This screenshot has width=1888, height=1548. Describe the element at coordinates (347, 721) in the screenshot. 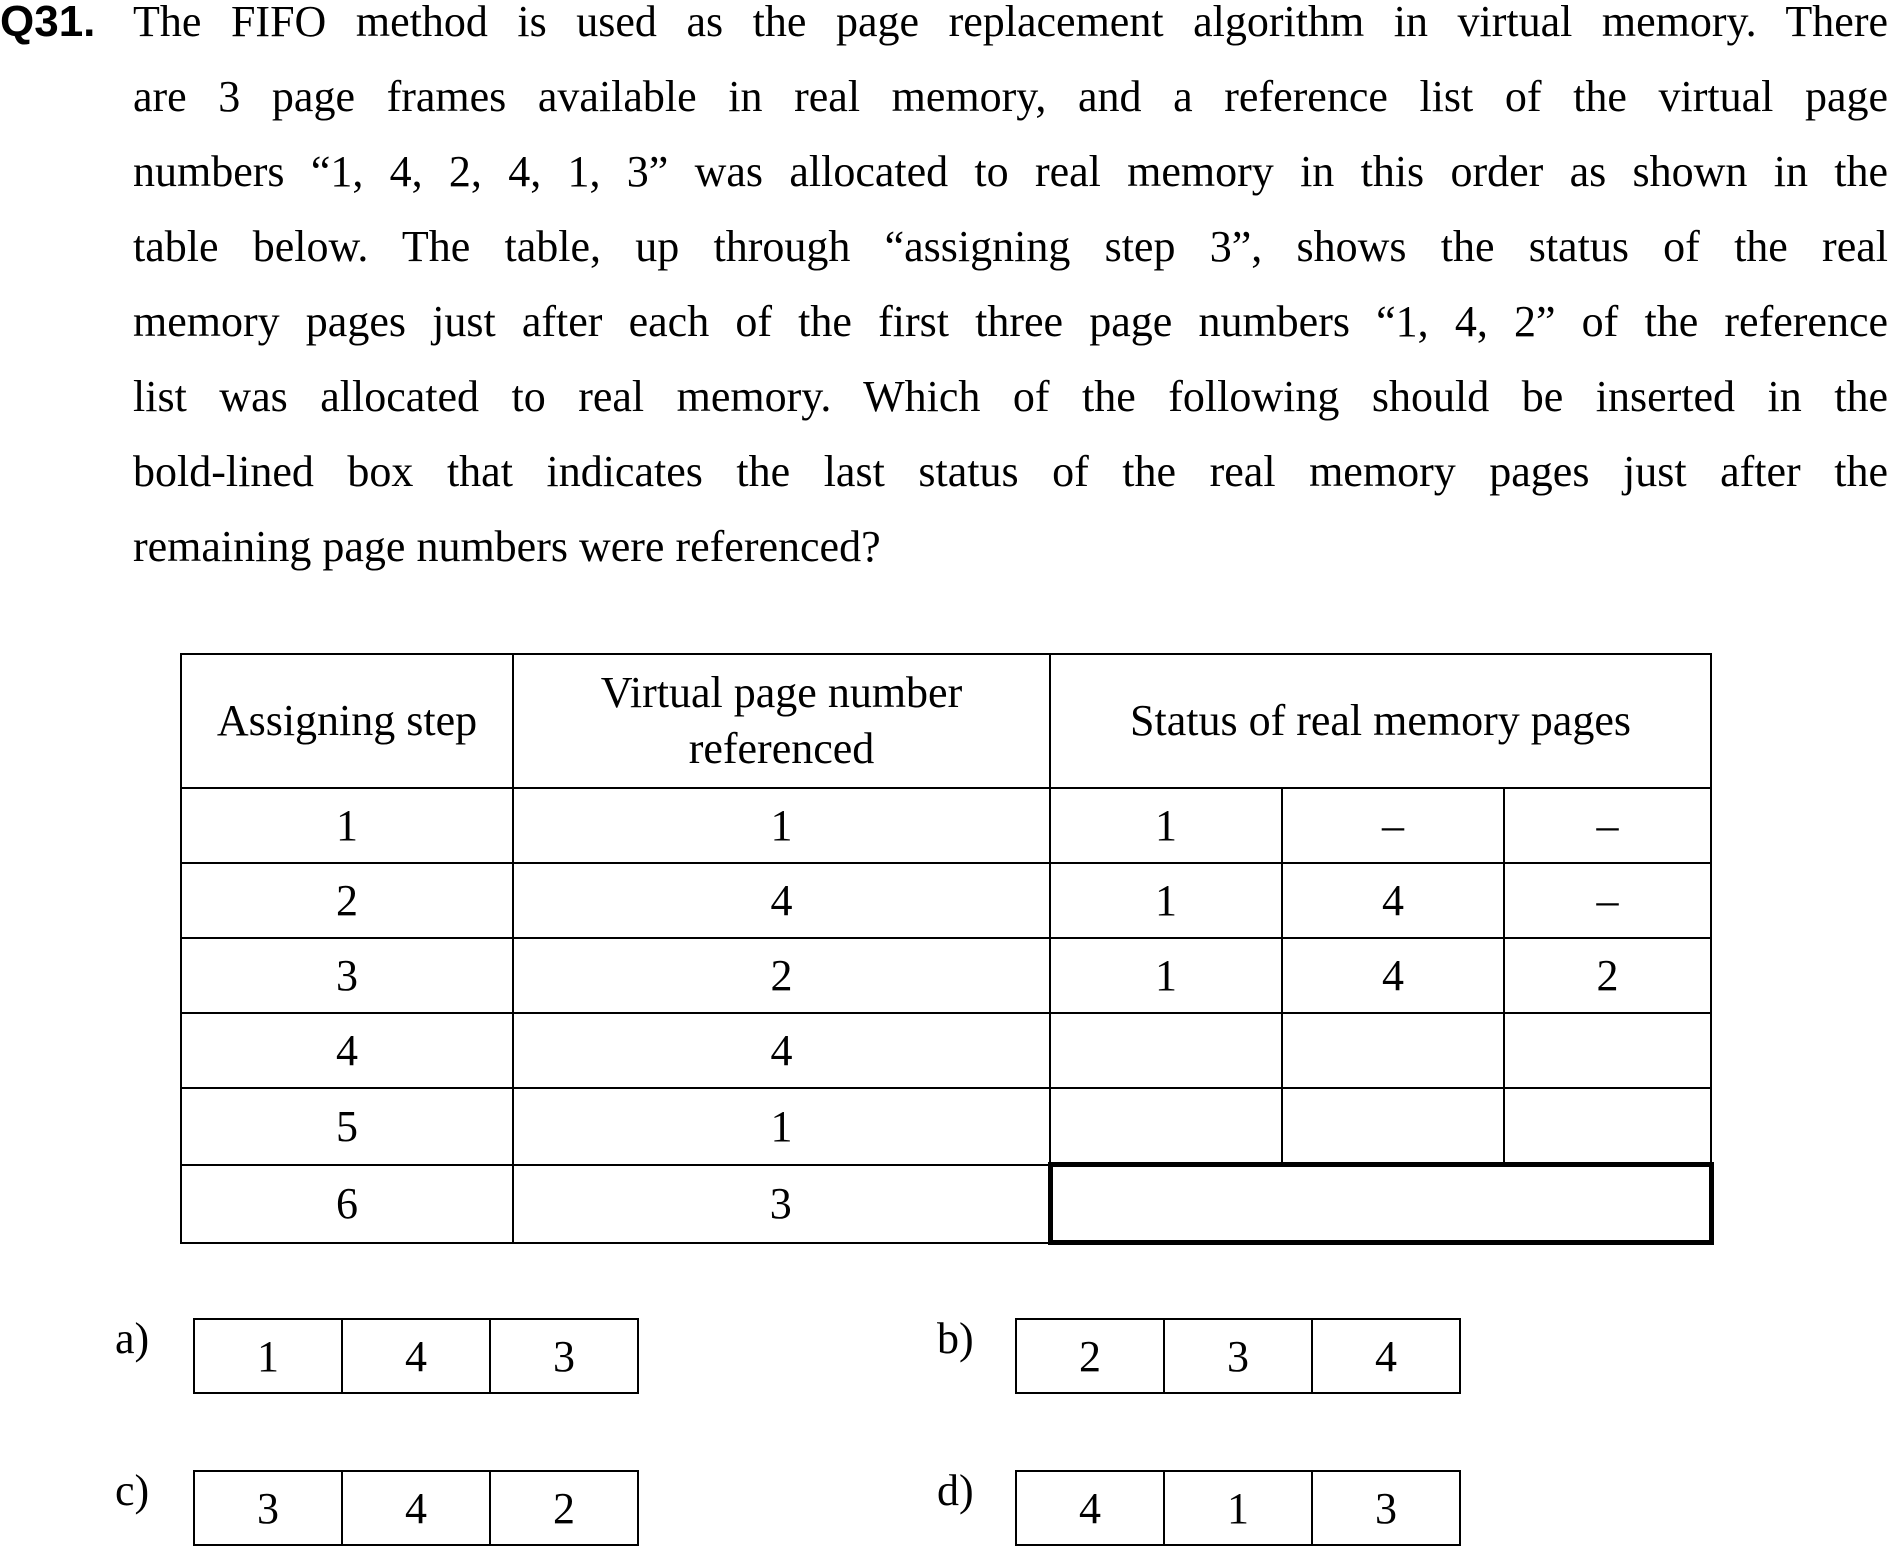

I see `header-assigning-step: Assigning step` at that location.